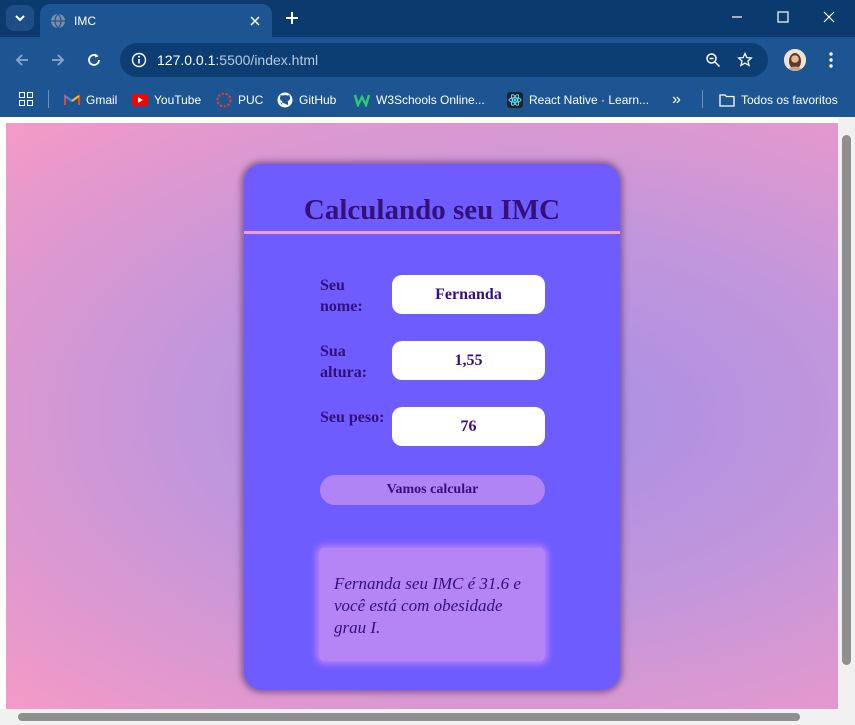  What do you see at coordinates (267, 60) in the screenshot?
I see `url-path: :5500/index.html` at bounding box center [267, 60].